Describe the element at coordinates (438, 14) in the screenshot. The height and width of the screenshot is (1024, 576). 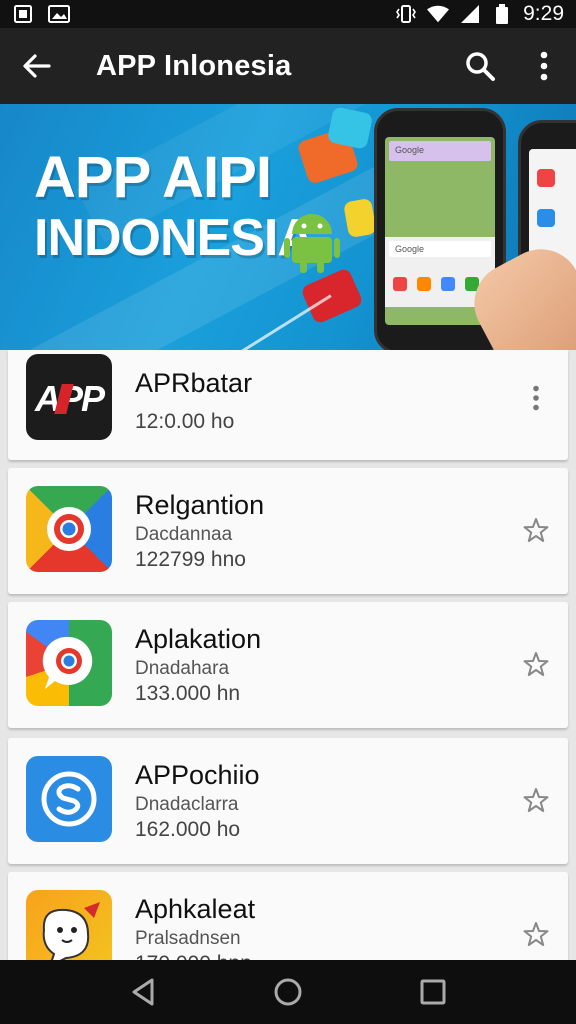
I see `wifi-icon` at that location.